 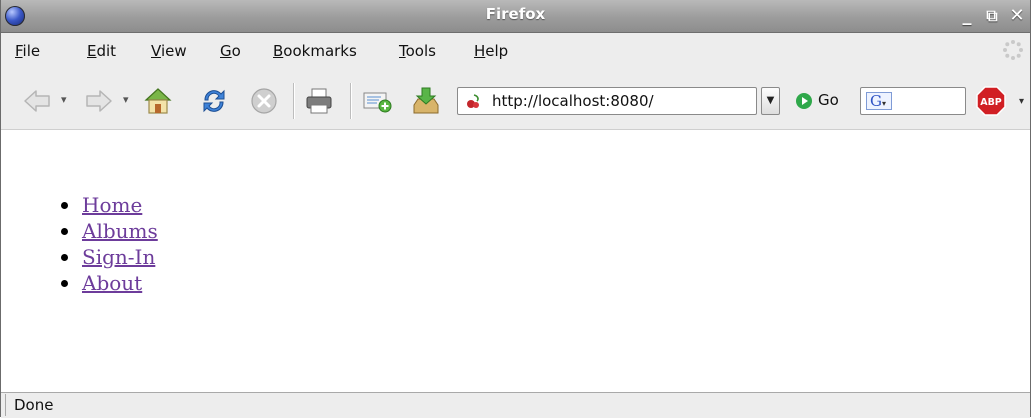 I want to click on back-dropdown-icon: ▾, so click(x=64, y=99).